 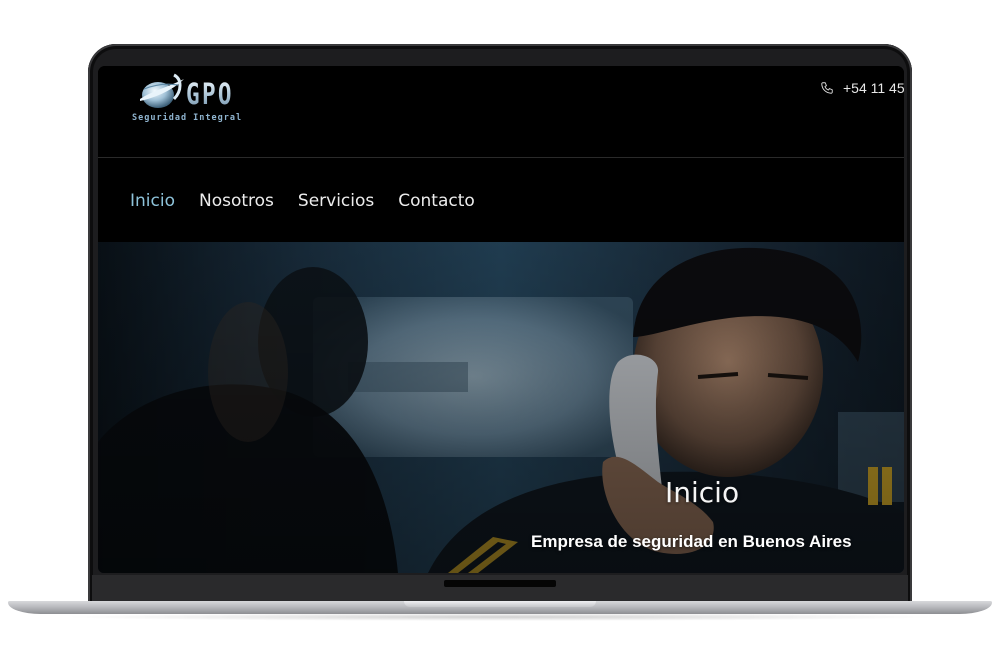 I want to click on nav-list: Inicio Nosotros Servicios Contacto, so click(x=302, y=201).